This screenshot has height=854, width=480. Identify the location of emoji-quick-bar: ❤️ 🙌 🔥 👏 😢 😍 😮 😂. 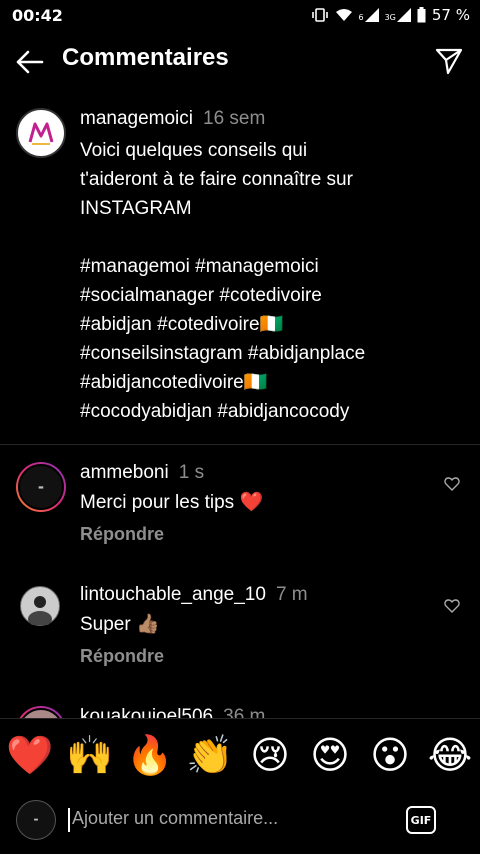
(240, 754).